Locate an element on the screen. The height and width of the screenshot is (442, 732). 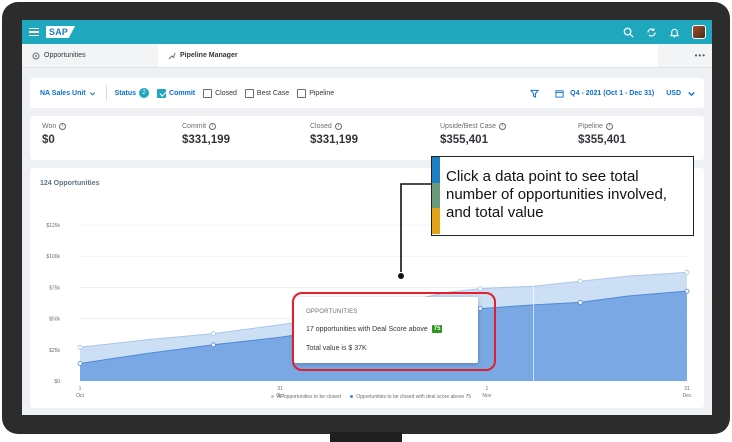
currency-select: USD is located at coordinates (673, 93).